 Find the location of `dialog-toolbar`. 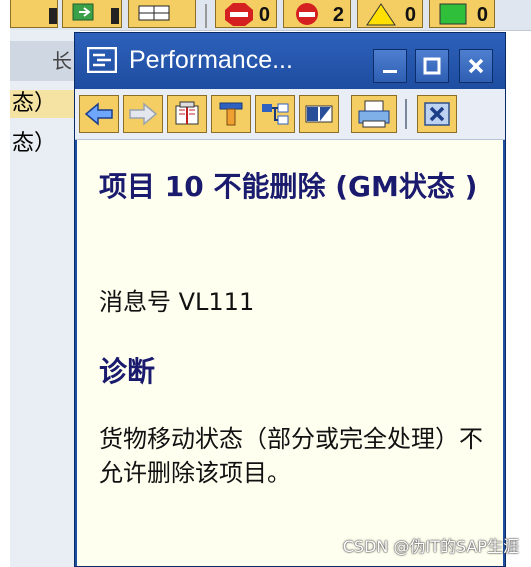

dialog-toolbar is located at coordinates (290, 114).